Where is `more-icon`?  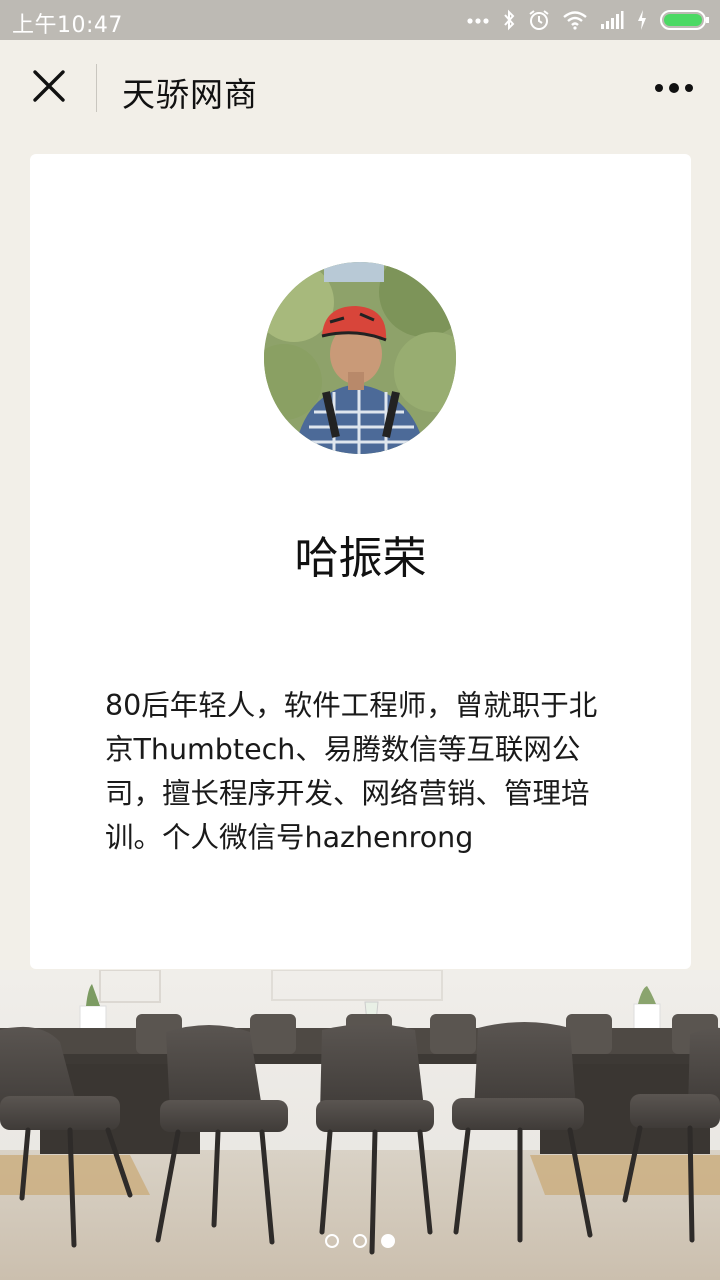
more-icon is located at coordinates (674, 88).